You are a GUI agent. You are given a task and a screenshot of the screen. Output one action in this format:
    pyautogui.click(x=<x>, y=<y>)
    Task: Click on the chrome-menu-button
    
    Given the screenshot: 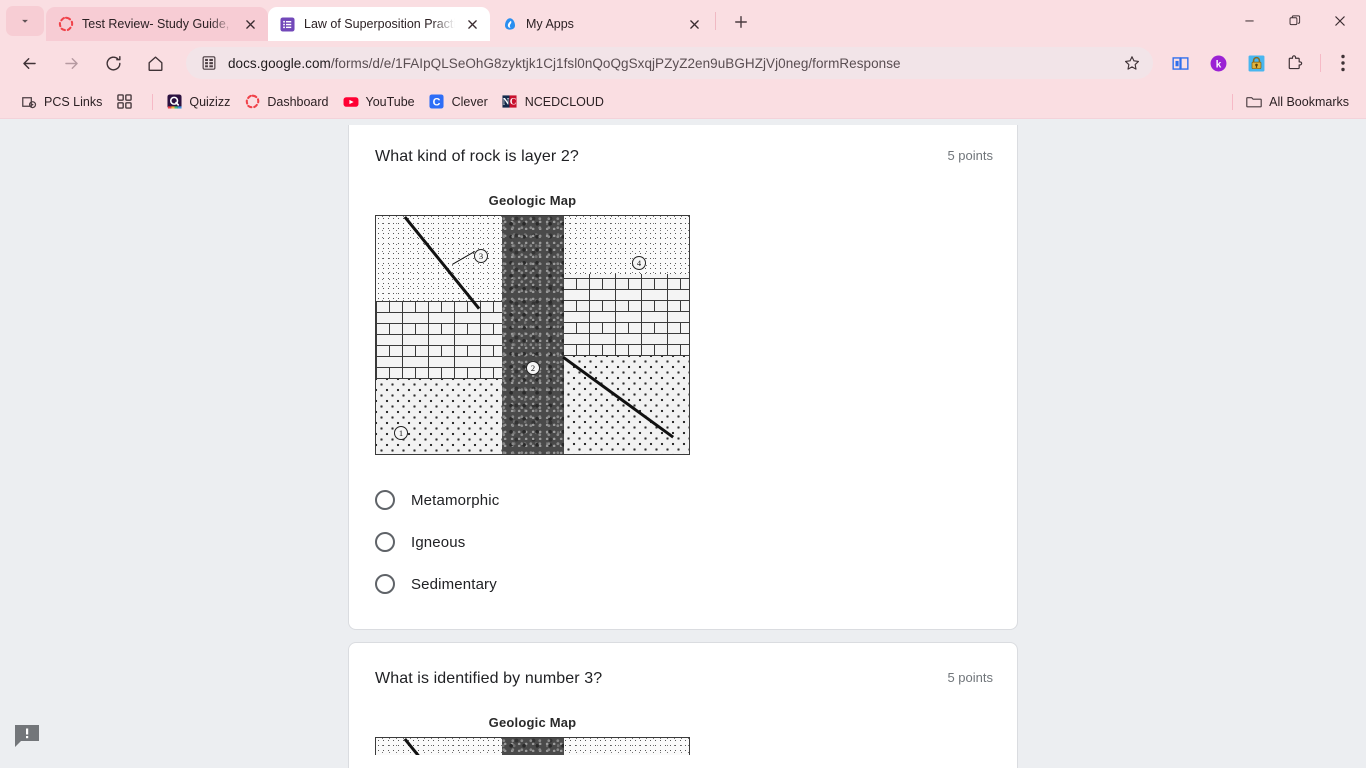 What is the action you would take?
    pyautogui.click(x=1343, y=63)
    